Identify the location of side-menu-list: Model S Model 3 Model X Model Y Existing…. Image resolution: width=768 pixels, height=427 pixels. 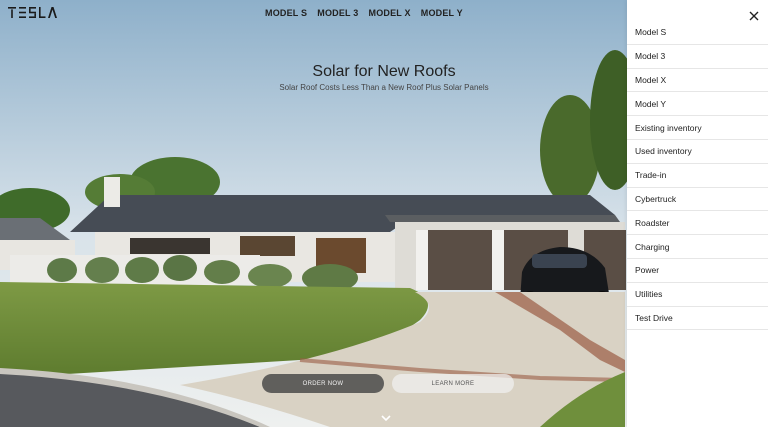
(697, 176).